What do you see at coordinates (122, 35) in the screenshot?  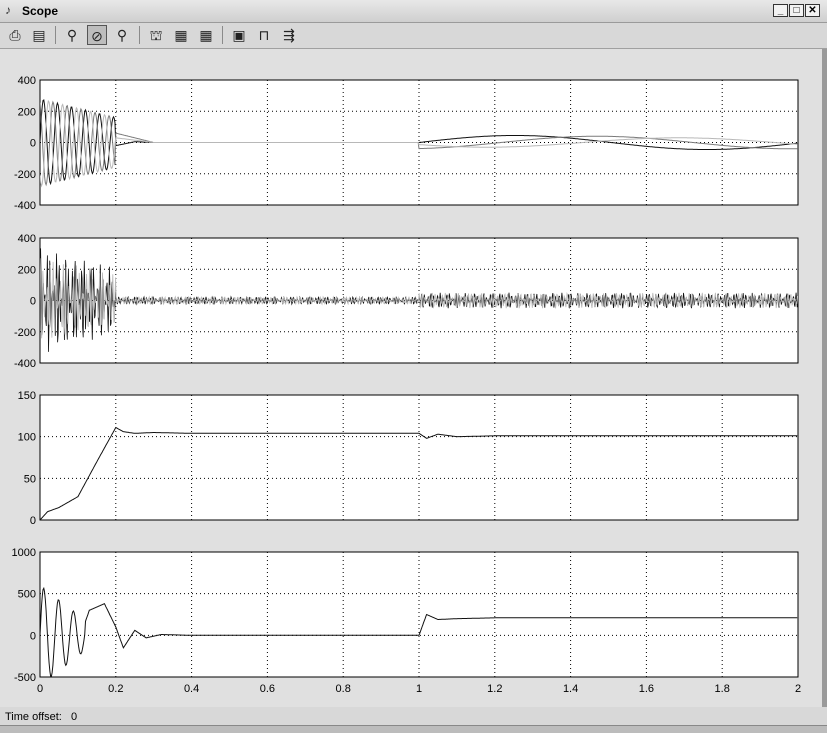 I see `zoom-y-icon: ⚲` at bounding box center [122, 35].